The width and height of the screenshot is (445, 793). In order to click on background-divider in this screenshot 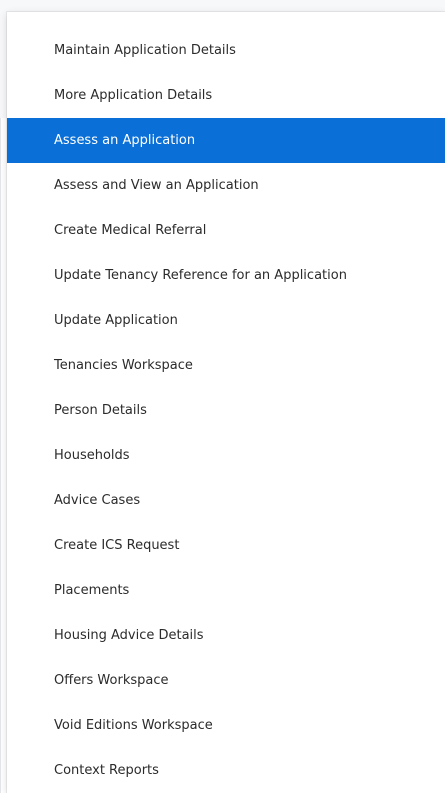, I will do `click(0, 455)`.